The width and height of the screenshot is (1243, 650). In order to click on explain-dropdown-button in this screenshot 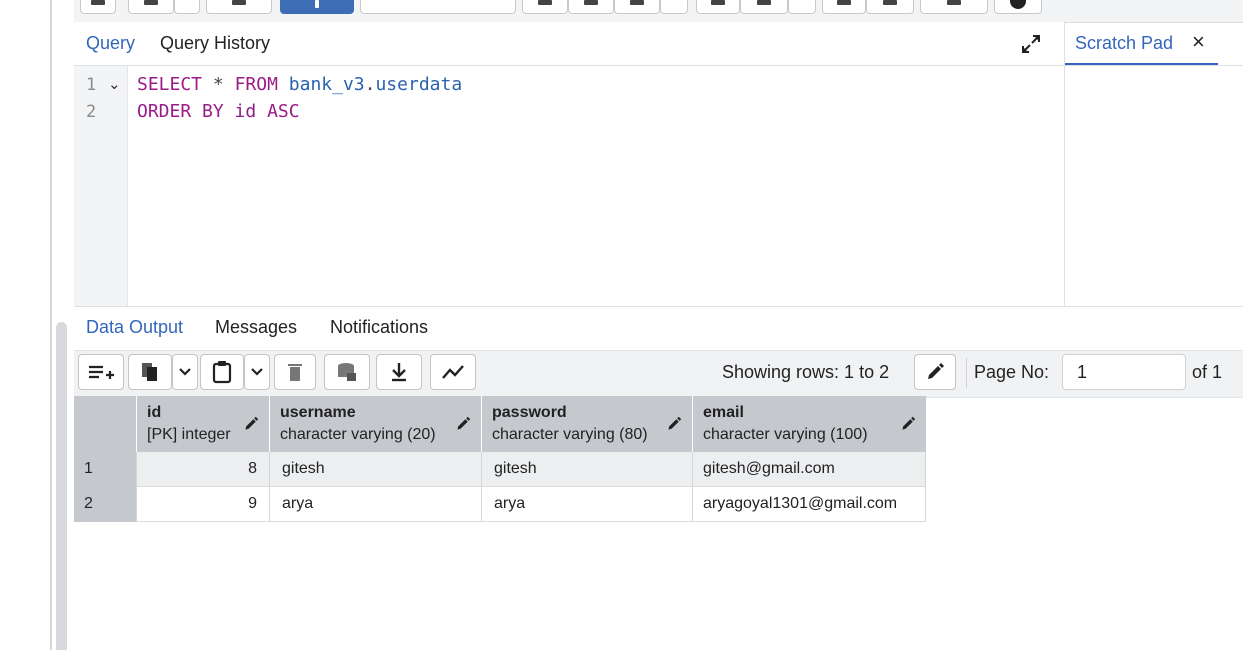, I will do `click(674, 7)`.